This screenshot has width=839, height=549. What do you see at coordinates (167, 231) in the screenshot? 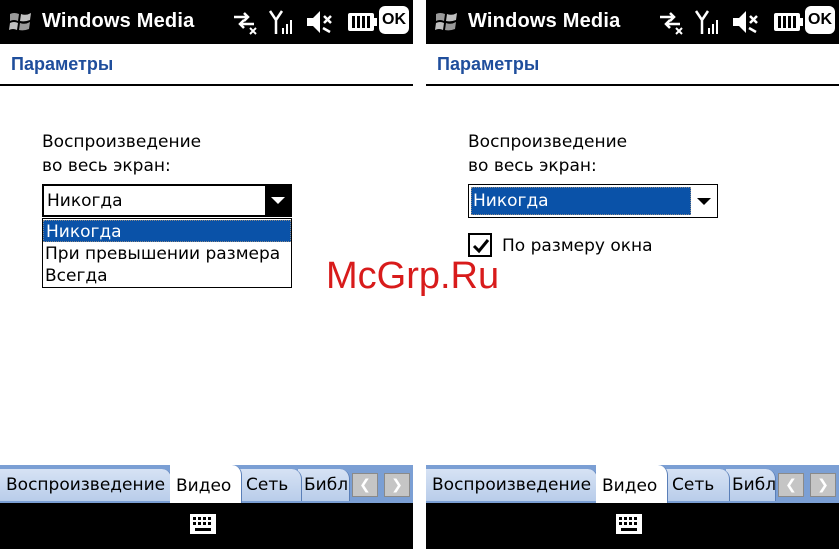
I see `dropdown-option-never: Никогда` at bounding box center [167, 231].